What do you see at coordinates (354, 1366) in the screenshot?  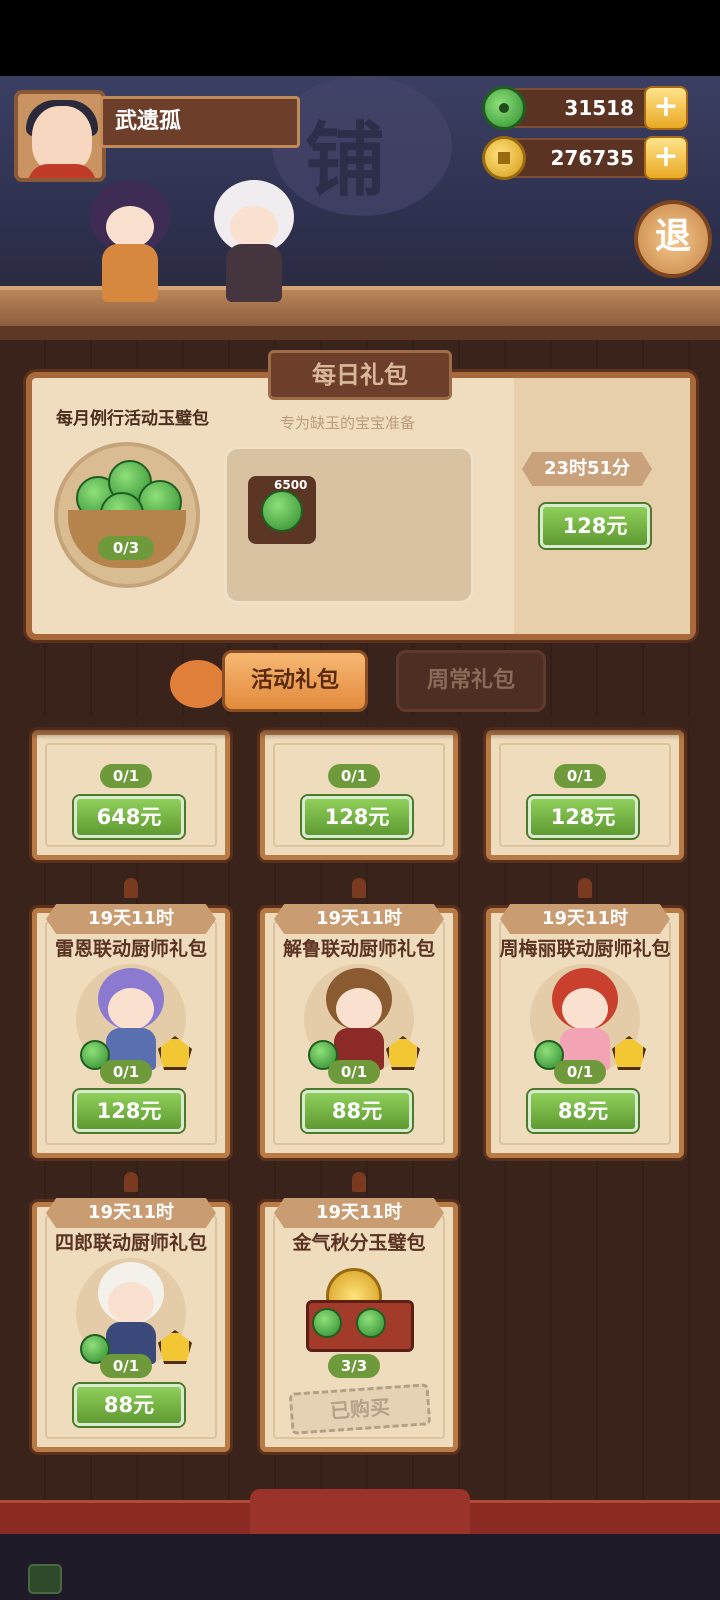 I see `pack-progress: 3/3` at bounding box center [354, 1366].